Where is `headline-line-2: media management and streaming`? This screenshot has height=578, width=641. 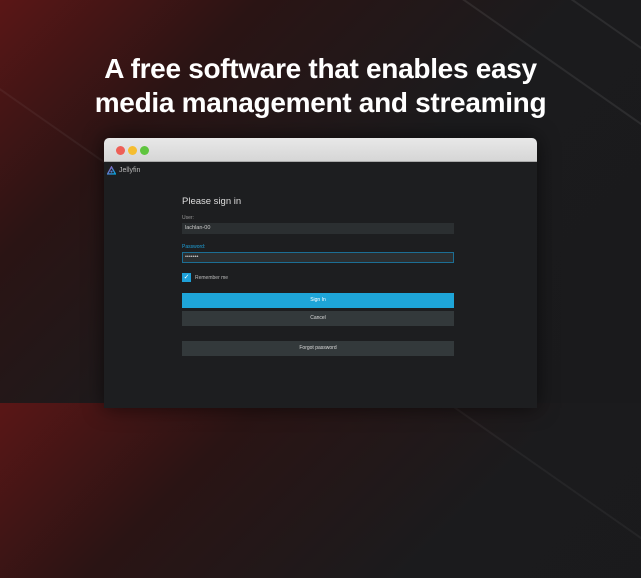 headline-line-2: media management and streaming is located at coordinates (320, 102).